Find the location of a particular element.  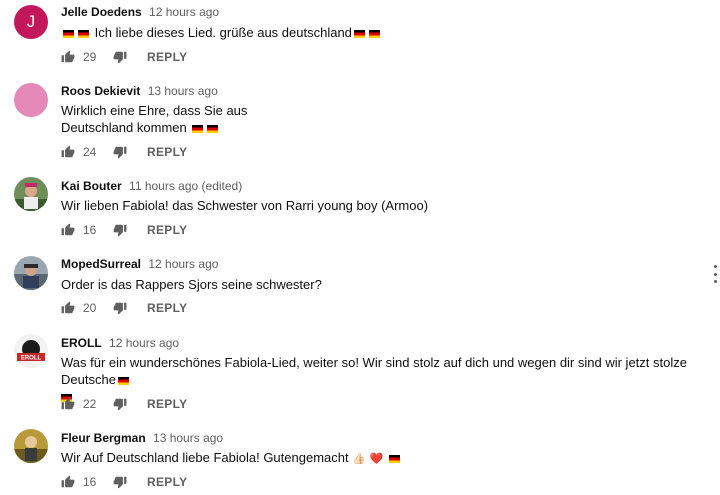

like-count: 22 is located at coordinates (90, 404).